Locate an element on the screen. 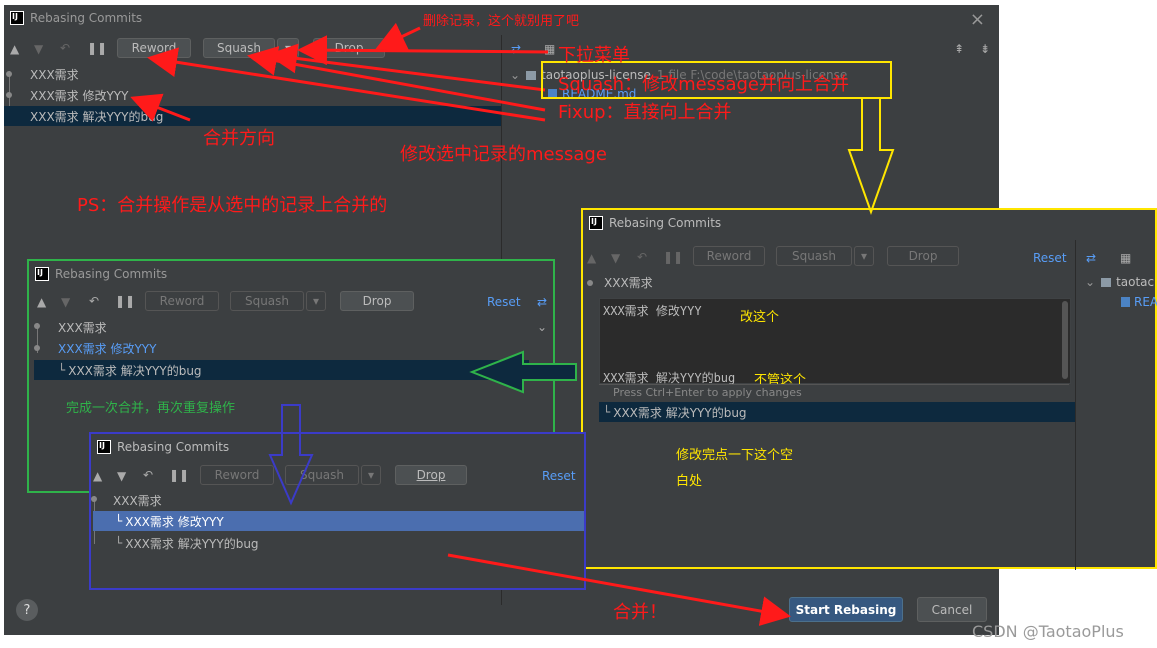 The height and width of the screenshot is (648, 1157). yellow-down-arrow is located at coordinates (871, 156).